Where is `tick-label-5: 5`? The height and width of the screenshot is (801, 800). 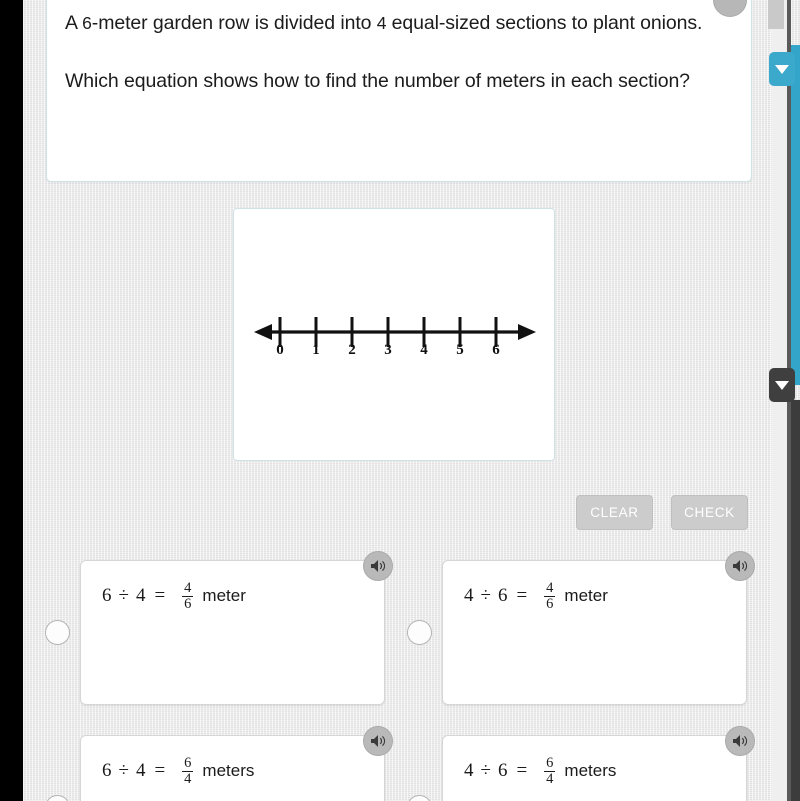 tick-label-5: 5 is located at coordinates (460, 350).